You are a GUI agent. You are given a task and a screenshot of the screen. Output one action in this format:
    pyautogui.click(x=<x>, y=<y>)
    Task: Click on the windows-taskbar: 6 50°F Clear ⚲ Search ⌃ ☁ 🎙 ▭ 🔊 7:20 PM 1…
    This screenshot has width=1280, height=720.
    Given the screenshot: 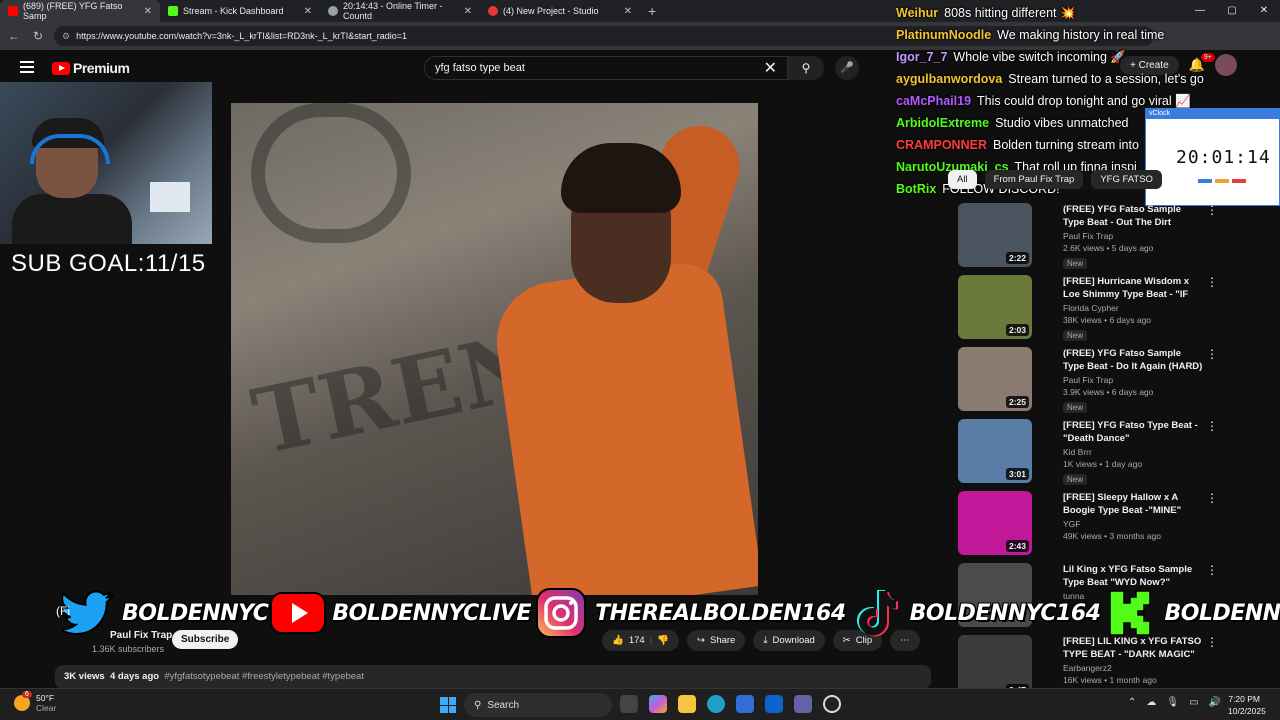 What is the action you would take?
    pyautogui.click(x=640, y=704)
    